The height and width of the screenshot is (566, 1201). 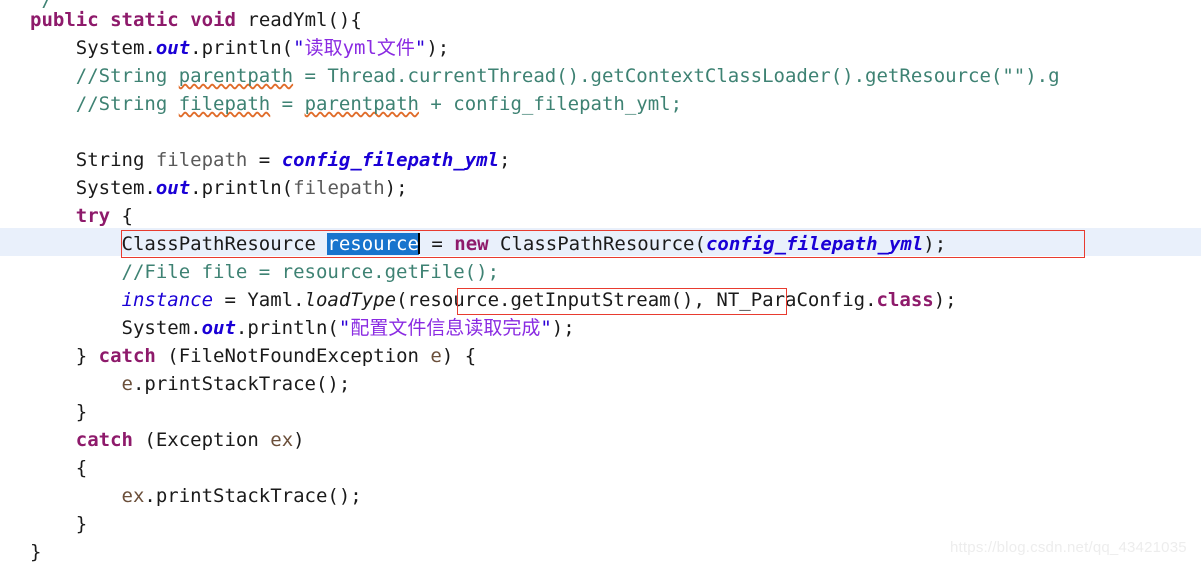 I want to click on static-field-arg-config-filepath-yml: config_filepath_yml, so click(x=814, y=244).